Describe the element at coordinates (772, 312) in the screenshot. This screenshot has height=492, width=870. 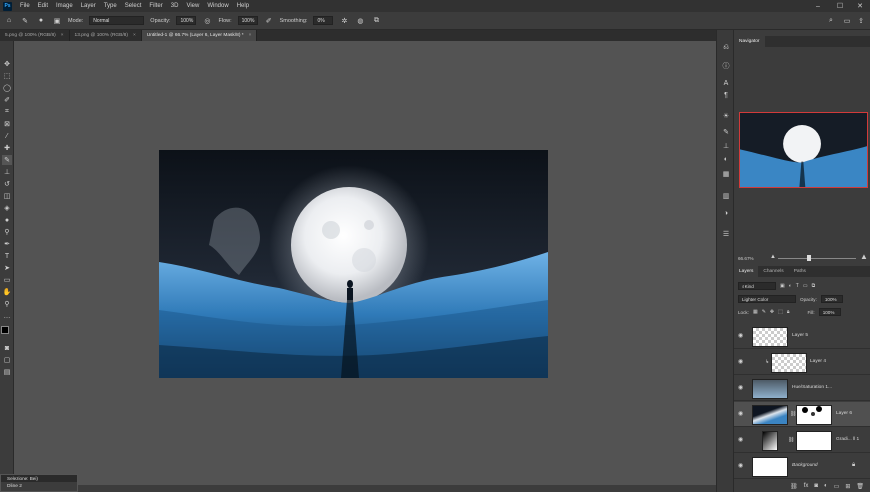
I see `lock-position-icon: ✥` at that location.